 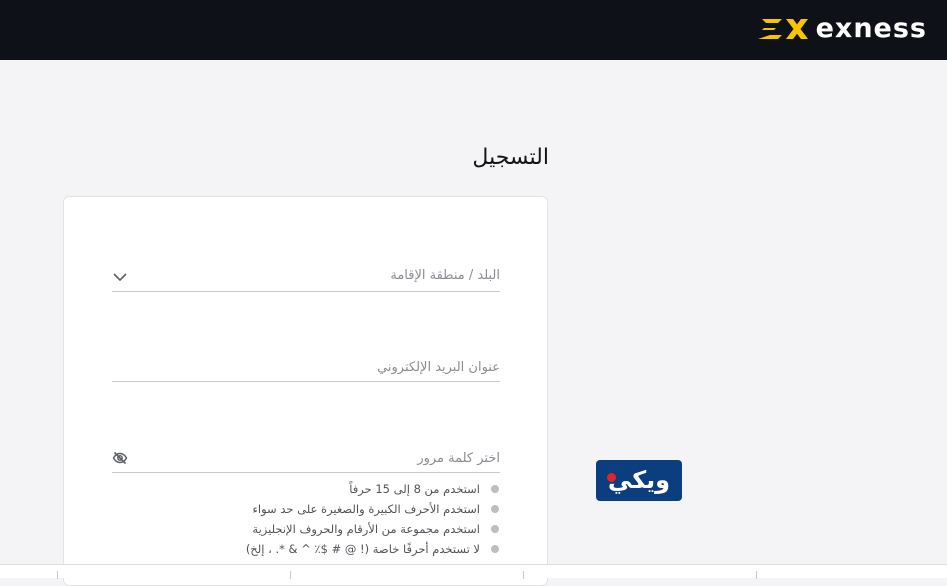 I want to click on exness-logo-icon, so click(x=782, y=29).